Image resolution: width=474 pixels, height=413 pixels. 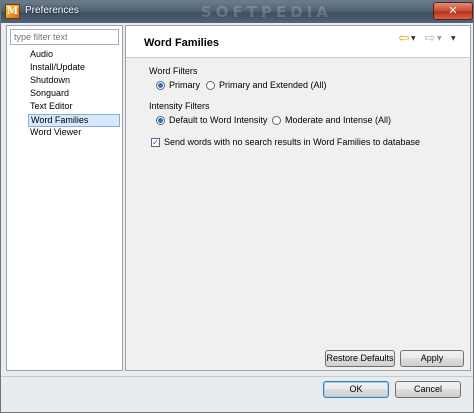 What do you see at coordinates (74, 68) in the screenshot?
I see `tree-item-install-update: Install/Update` at bounding box center [74, 68].